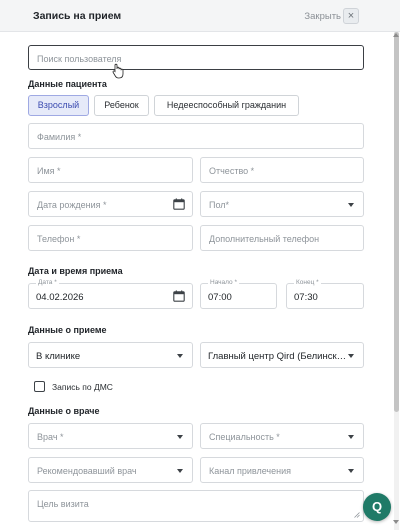 Image resolution: width=400 pixels, height=530 pixels. Describe the element at coordinates (63, 504) in the screenshot. I see `visit-purpose-placeholder: Цель визита` at that location.